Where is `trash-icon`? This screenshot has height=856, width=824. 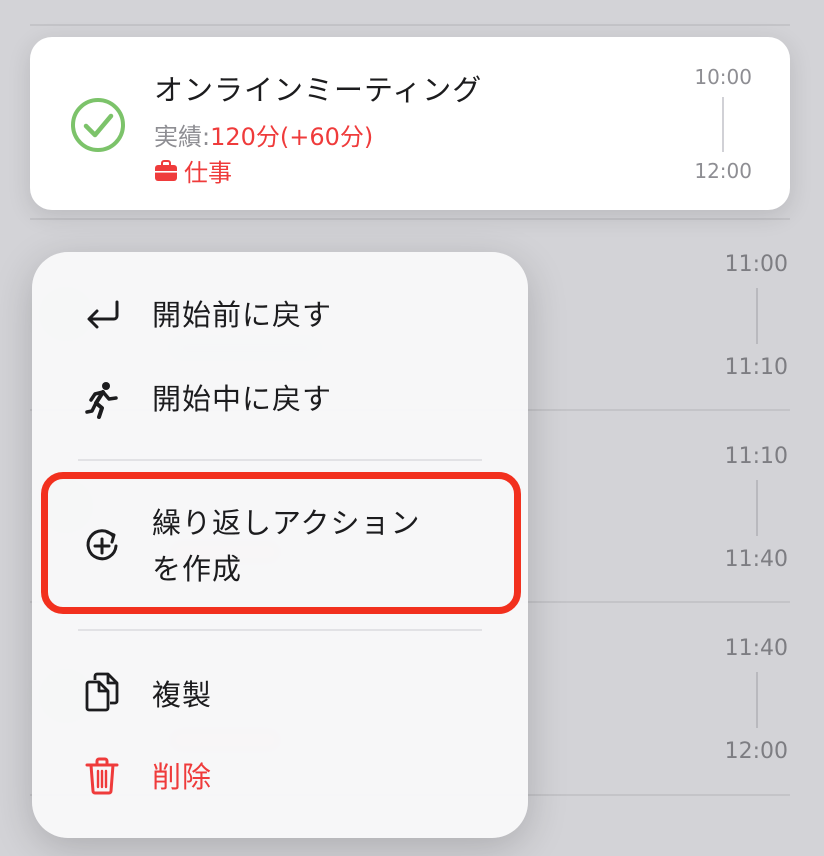
trash-icon is located at coordinates (102, 776).